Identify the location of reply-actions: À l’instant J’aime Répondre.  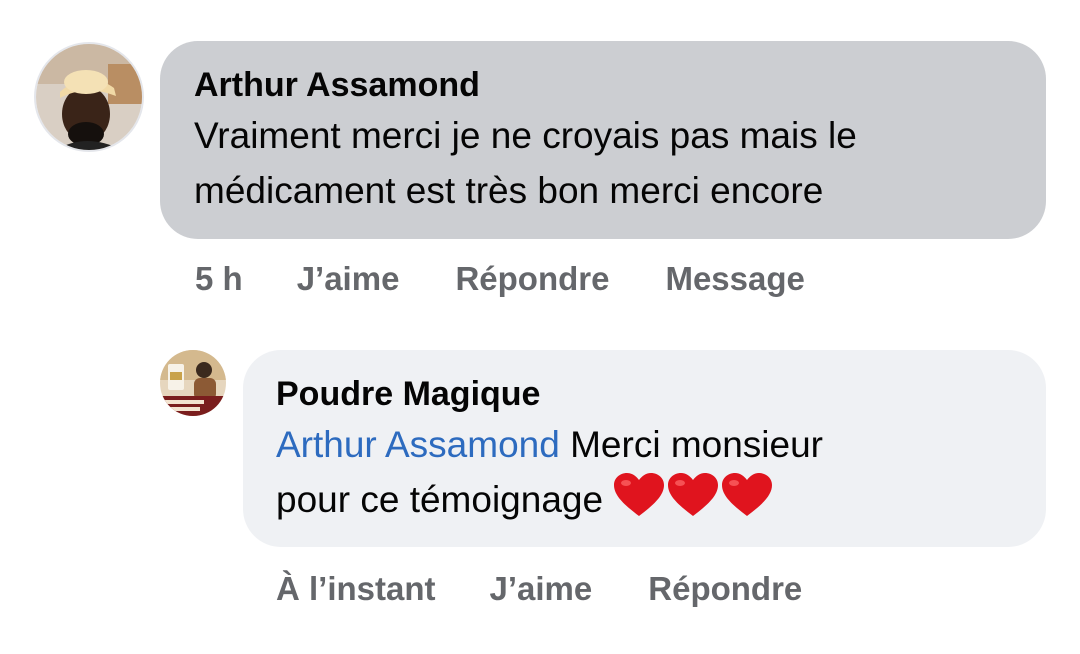
(539, 589).